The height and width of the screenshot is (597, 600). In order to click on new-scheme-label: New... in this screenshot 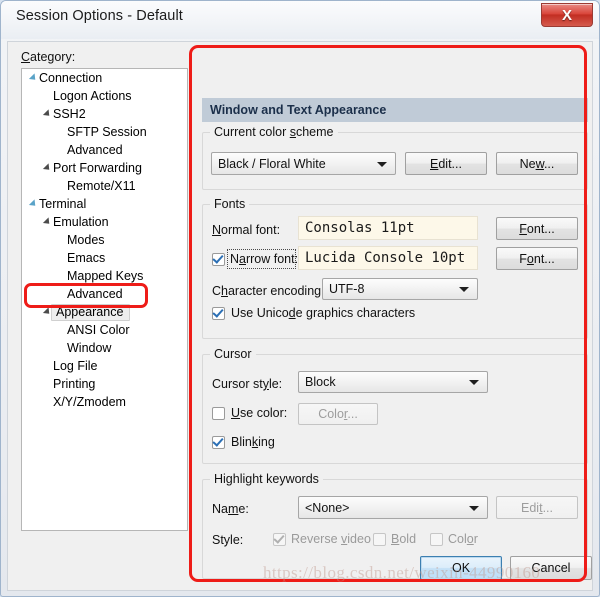, I will do `click(537, 163)`.